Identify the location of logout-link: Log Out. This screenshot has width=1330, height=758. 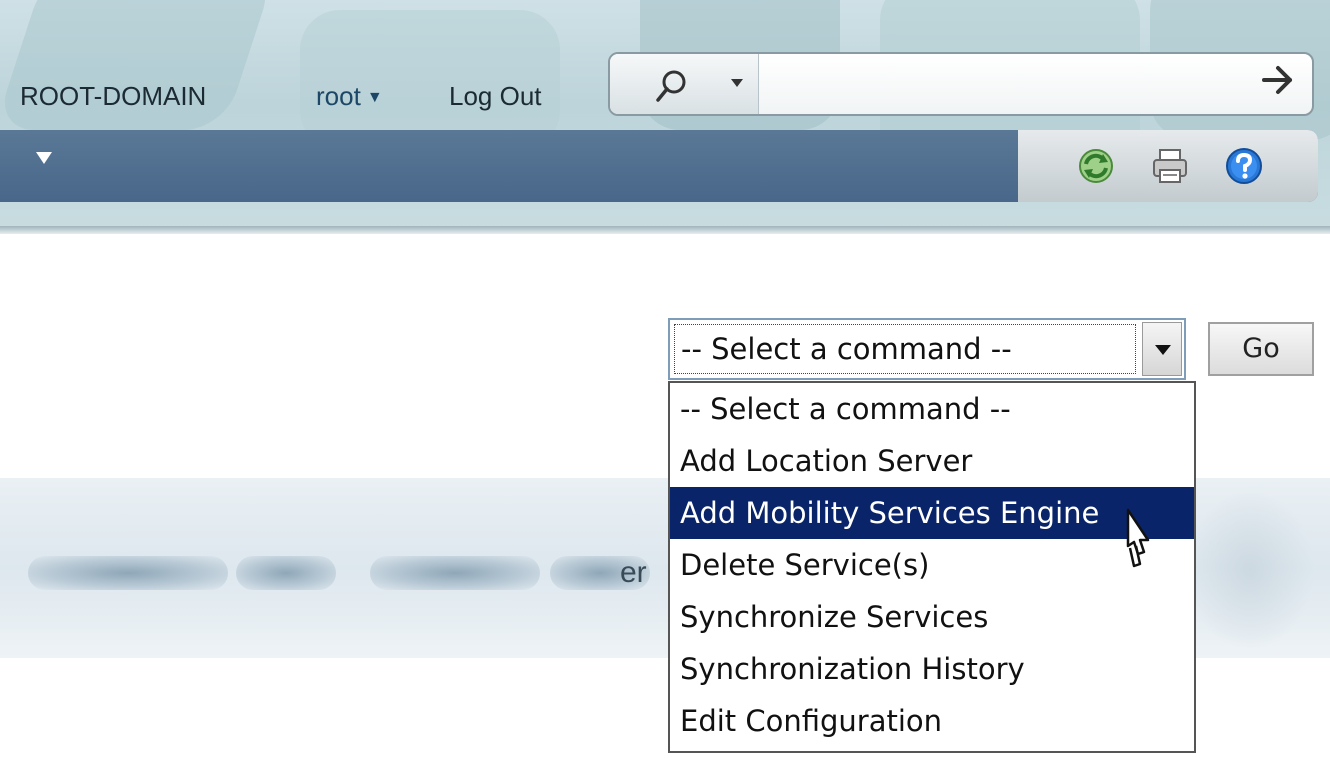
(495, 96).